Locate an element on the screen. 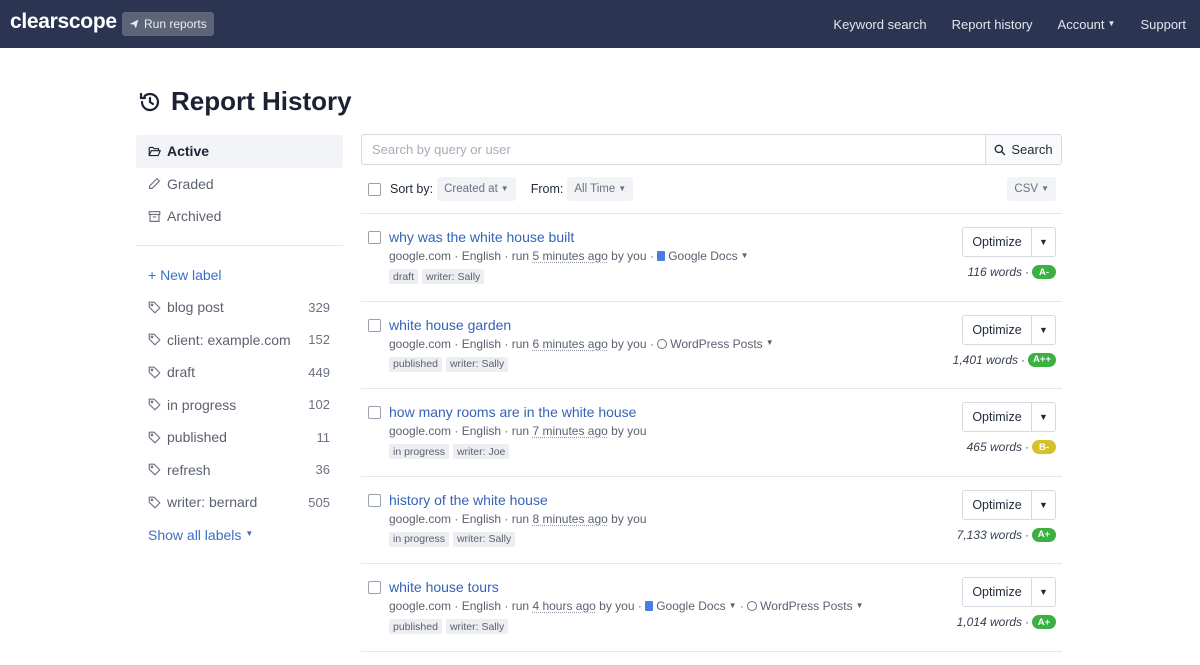 The width and height of the screenshot is (1200, 665). nav-link-support: Support is located at coordinates (1163, 24).